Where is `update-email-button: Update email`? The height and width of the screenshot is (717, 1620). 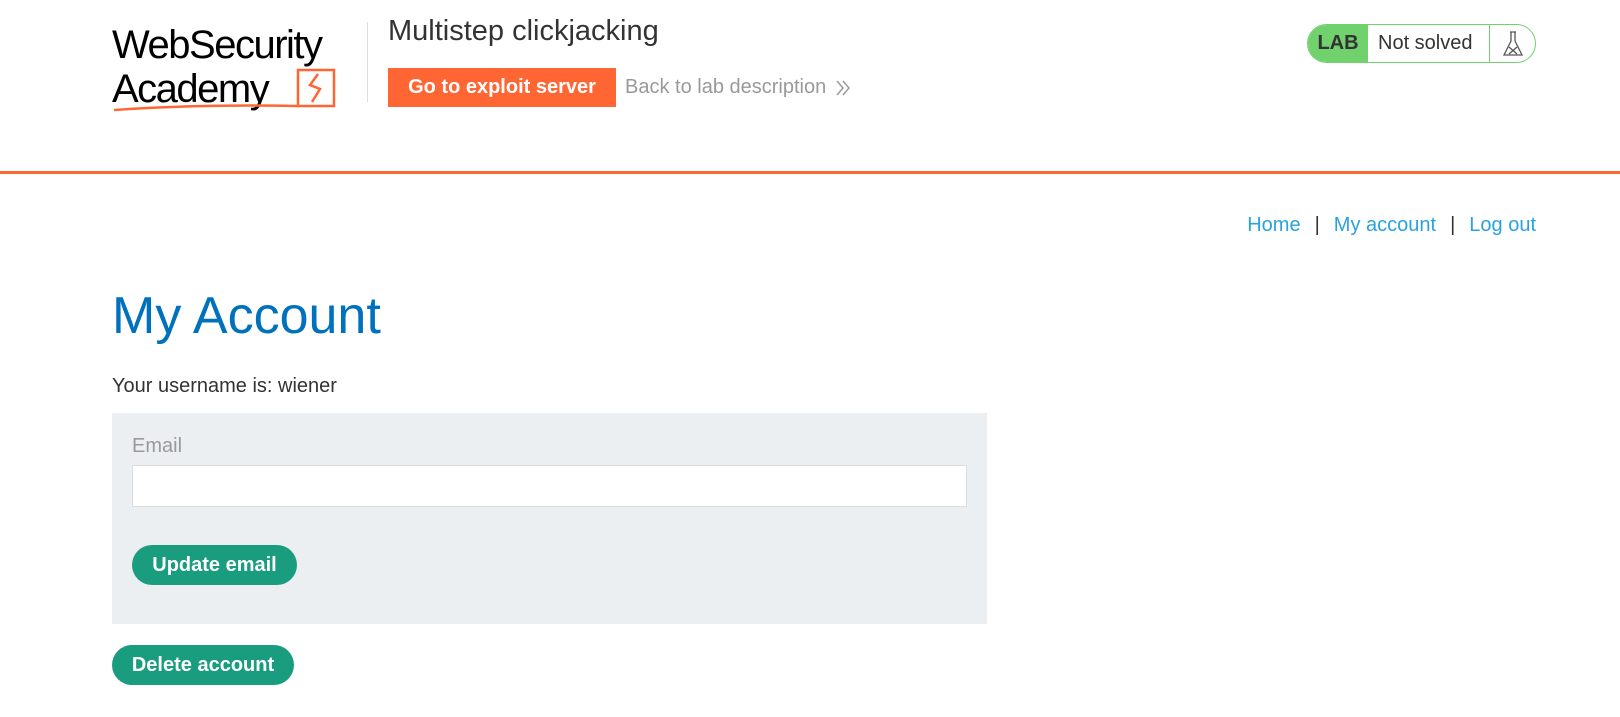
update-email-button: Update email is located at coordinates (214, 565).